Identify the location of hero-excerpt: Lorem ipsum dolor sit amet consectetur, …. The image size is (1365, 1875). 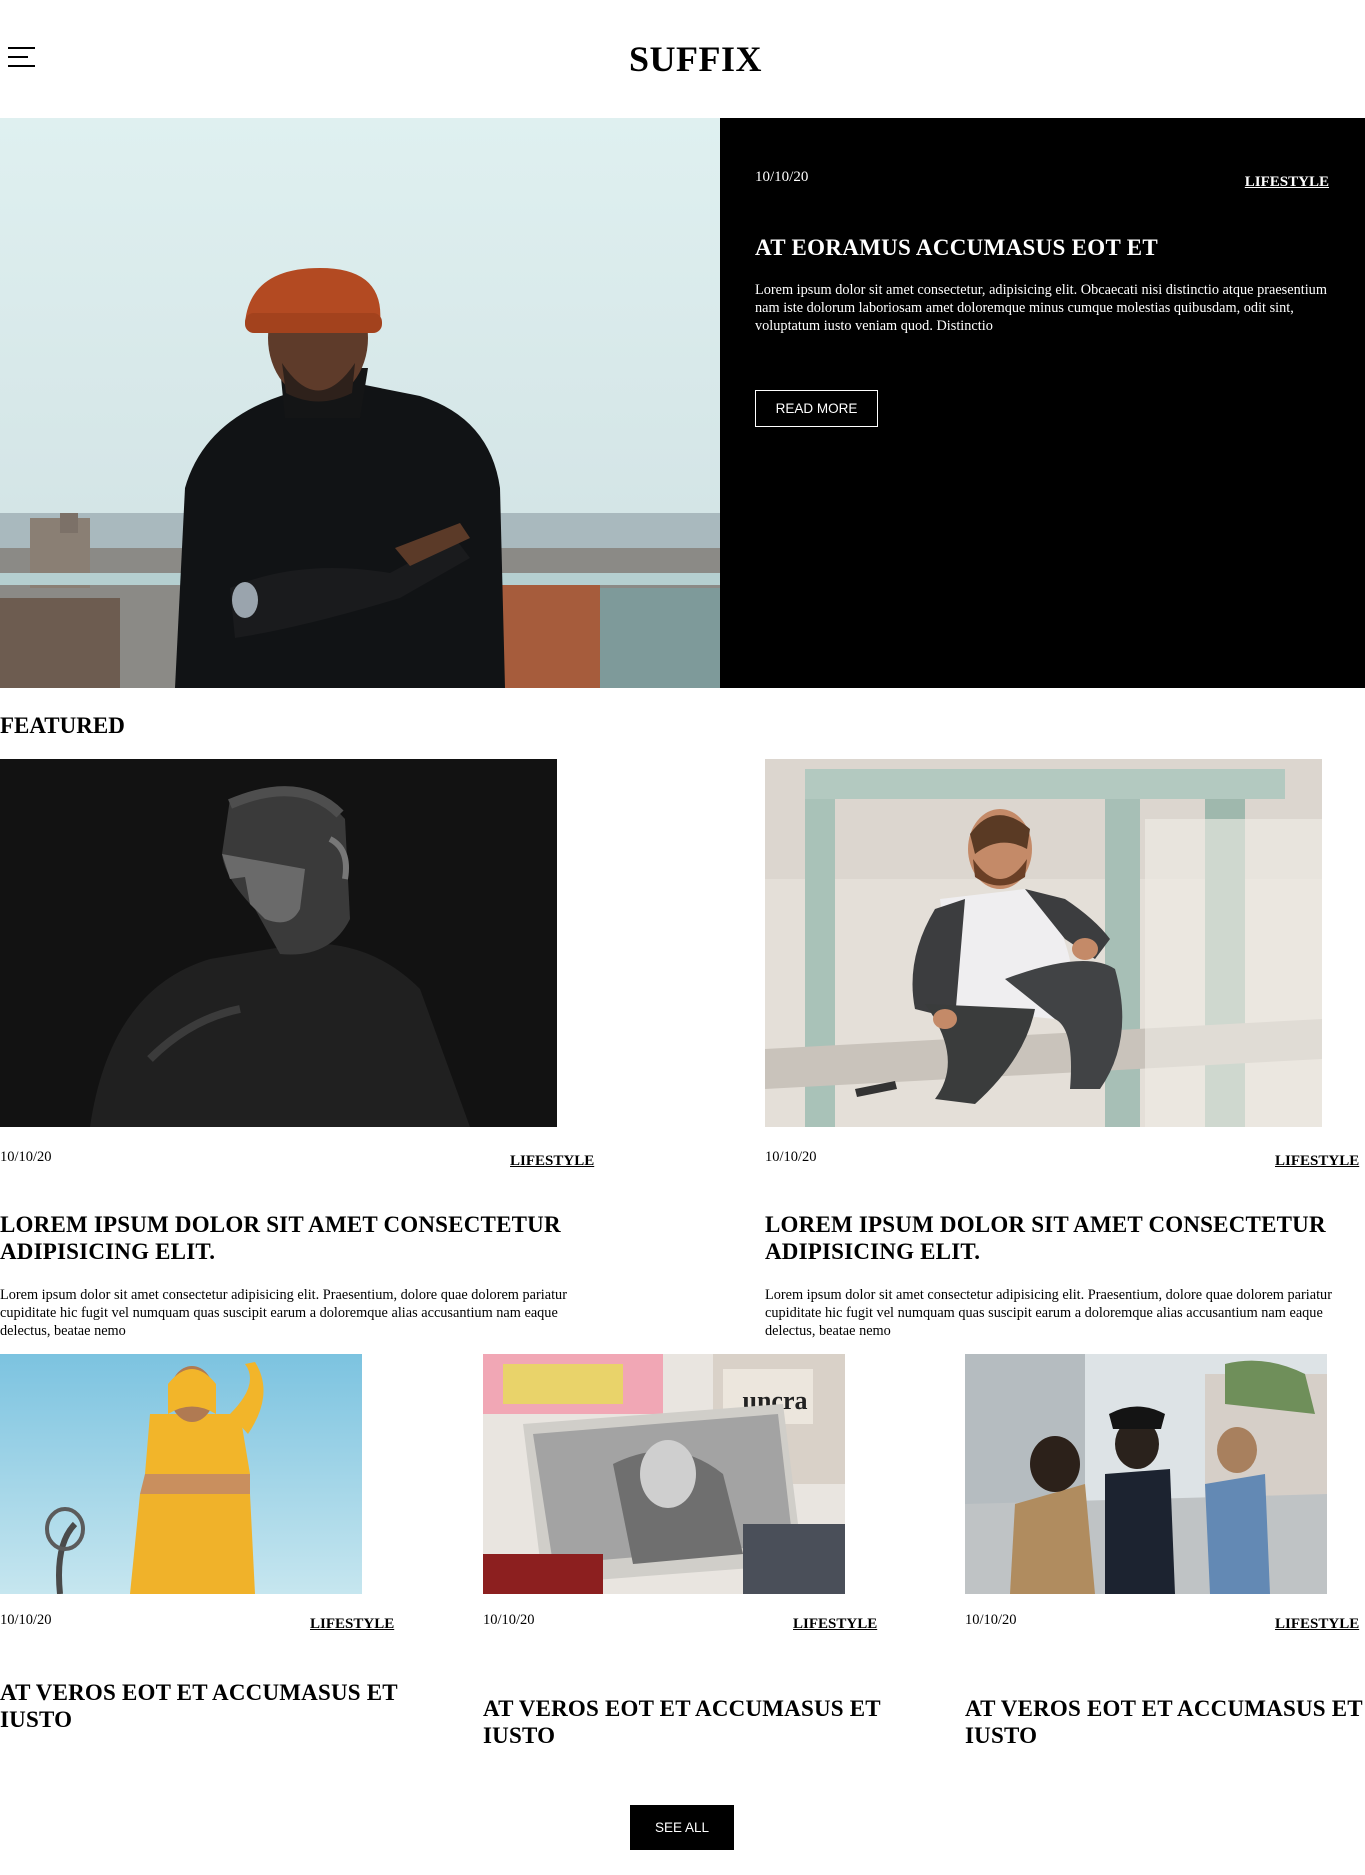
(1041, 308).